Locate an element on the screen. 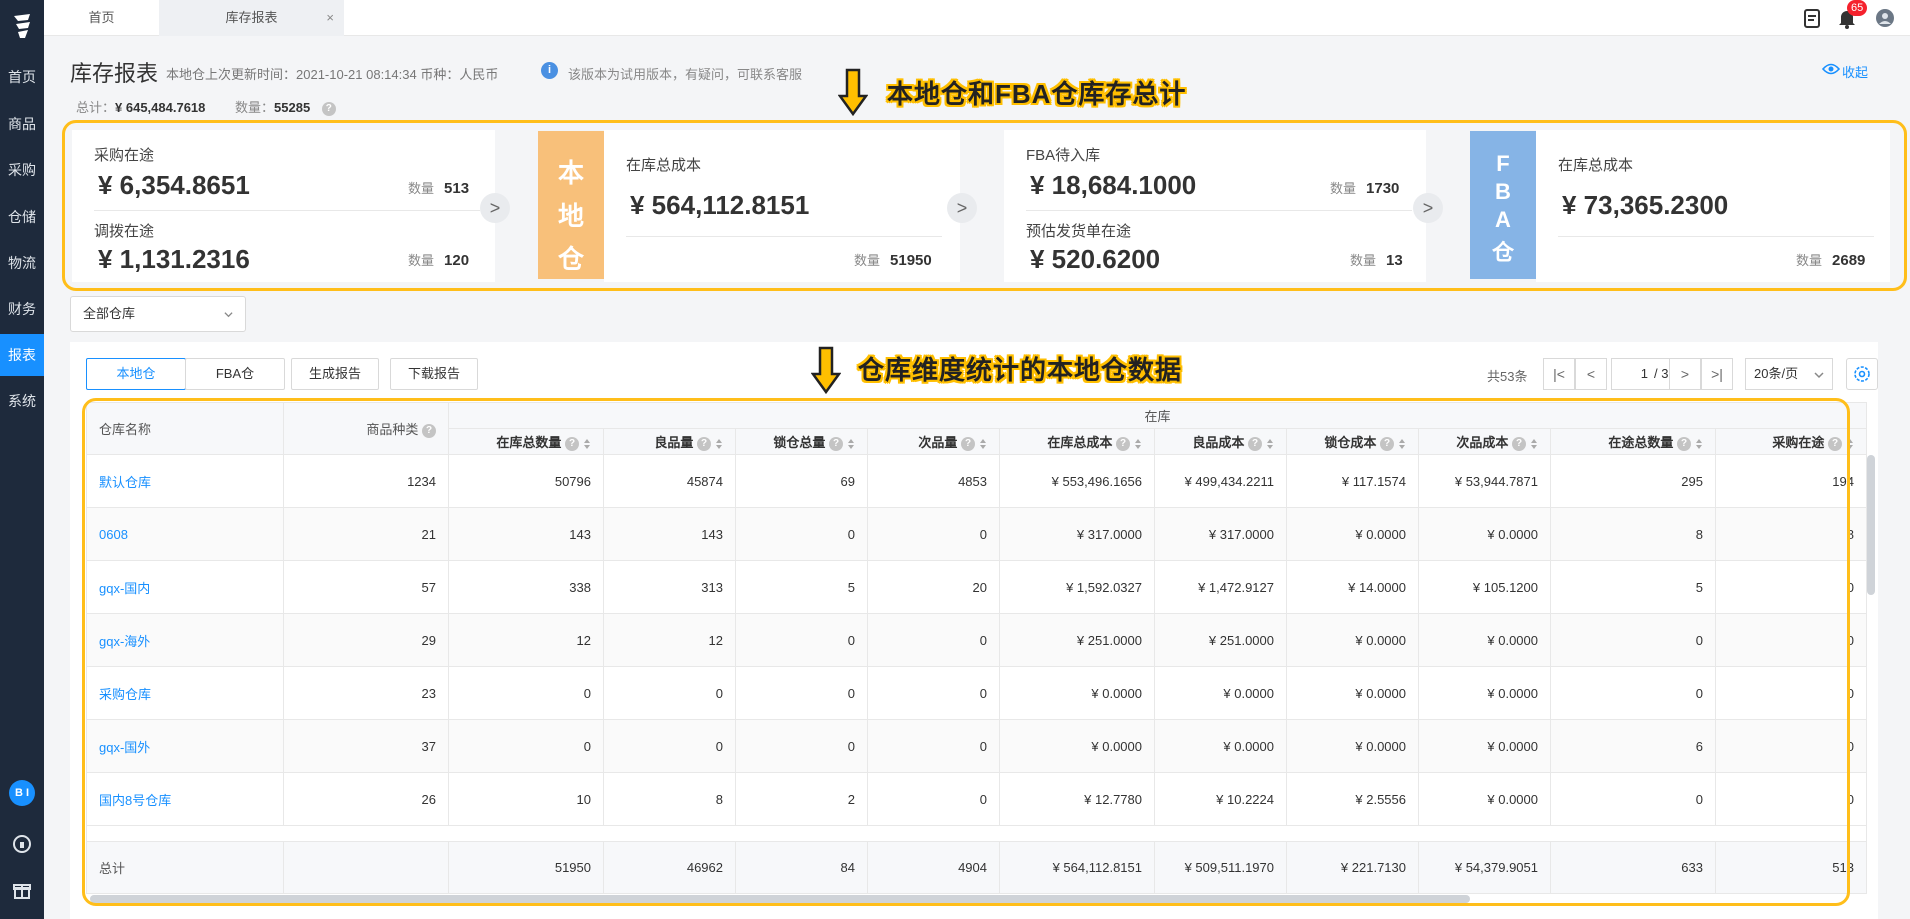 This screenshot has height=919, width=1910. annotation-bottom: 仓库维度统计的本地仓数据 is located at coordinates (1020, 370).